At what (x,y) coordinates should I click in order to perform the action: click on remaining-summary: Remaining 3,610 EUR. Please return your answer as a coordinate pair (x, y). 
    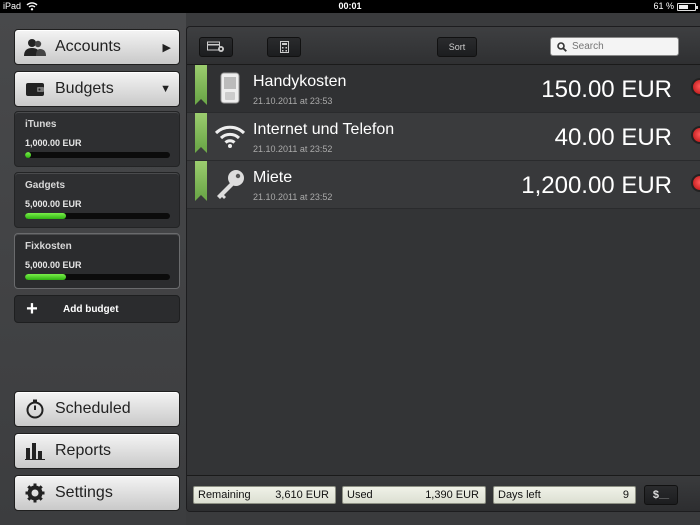
    Looking at the image, I should click on (264, 495).